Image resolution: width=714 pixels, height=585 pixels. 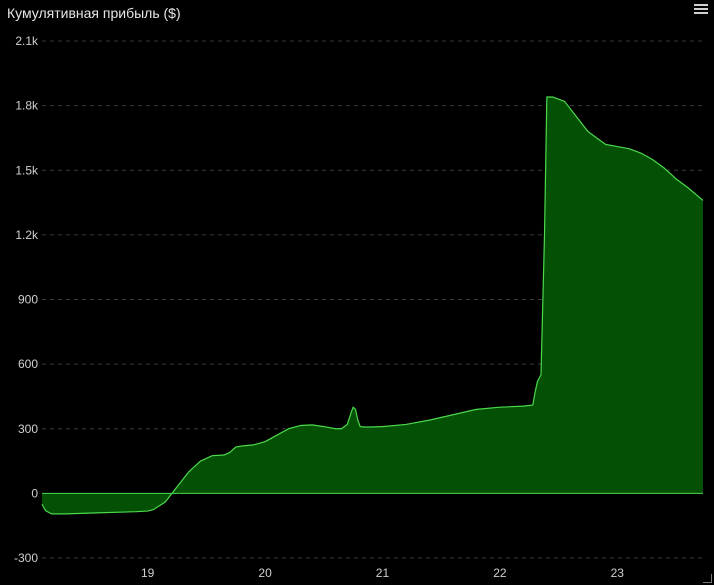 I want to click on x-tick-label: 21, so click(x=383, y=573).